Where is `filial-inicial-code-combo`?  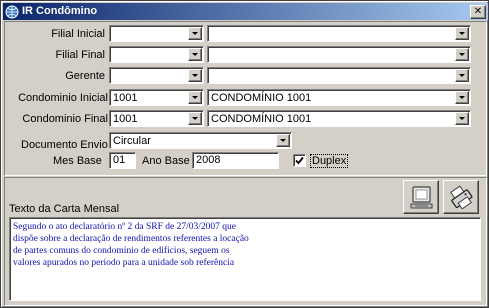 filial-inicial-code-combo is located at coordinates (156, 33).